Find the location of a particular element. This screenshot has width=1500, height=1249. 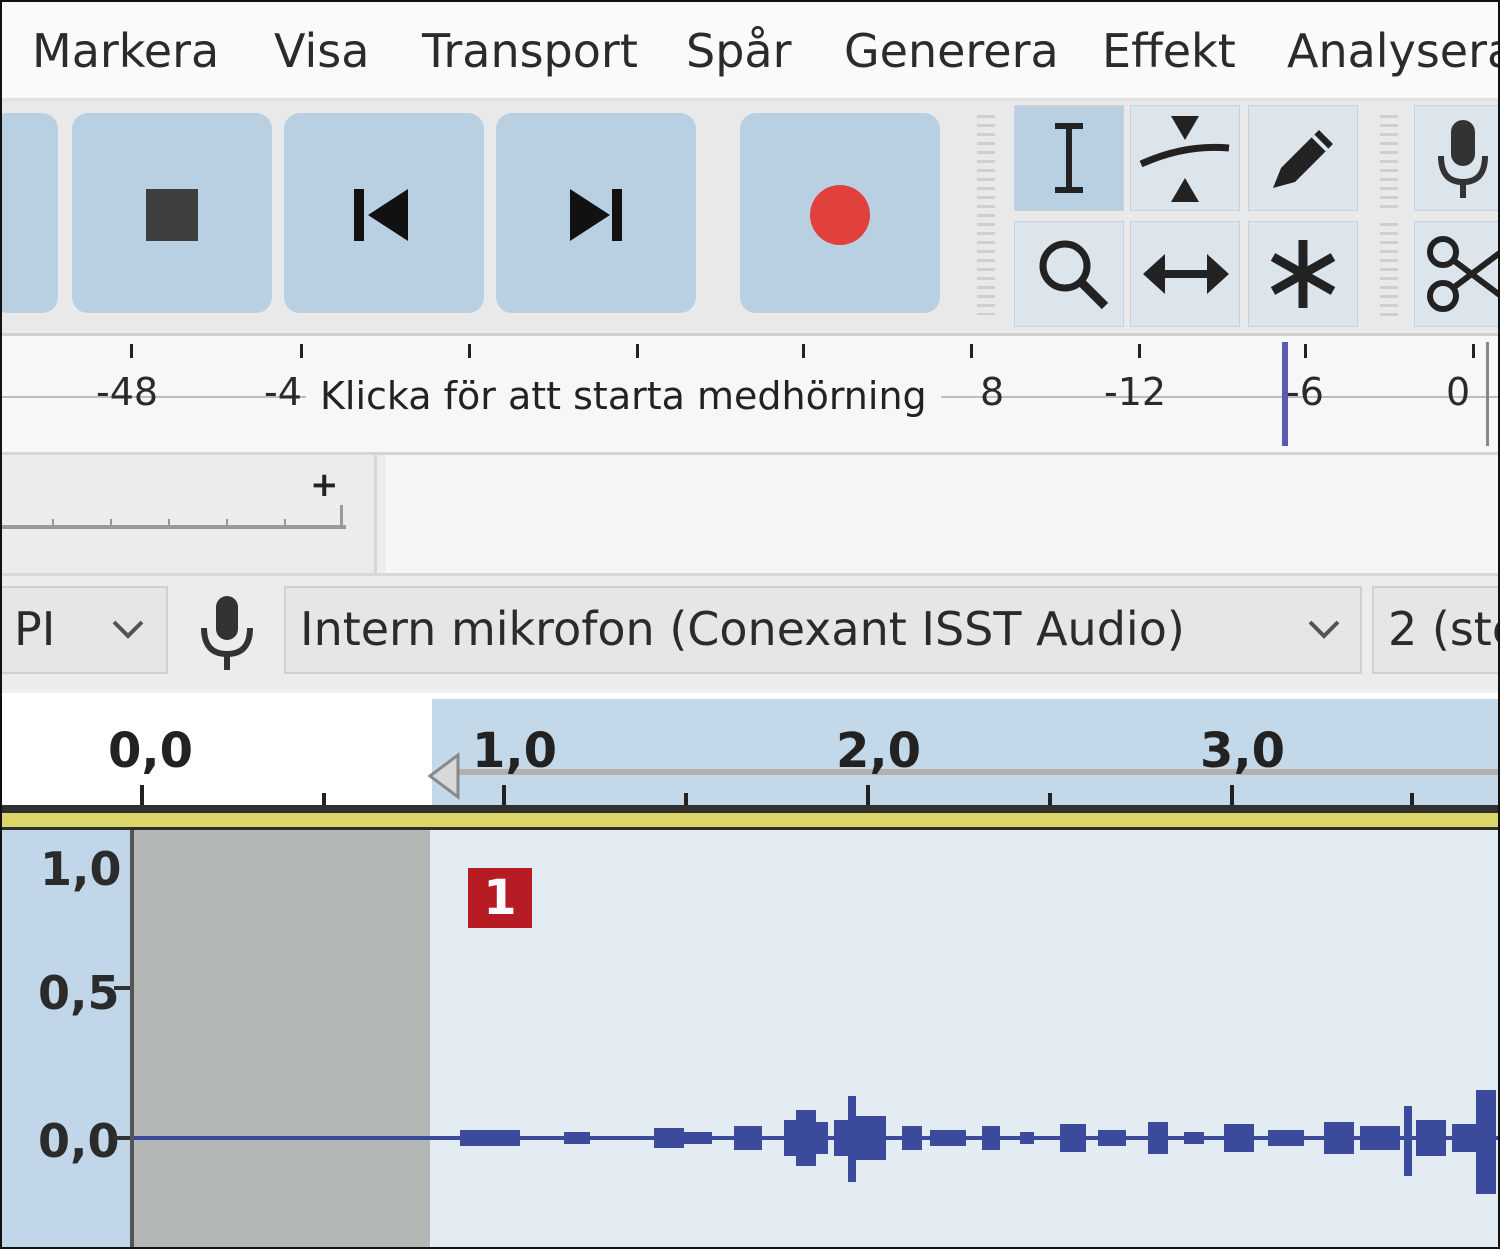

zoom-tool is located at coordinates (1069, 274).